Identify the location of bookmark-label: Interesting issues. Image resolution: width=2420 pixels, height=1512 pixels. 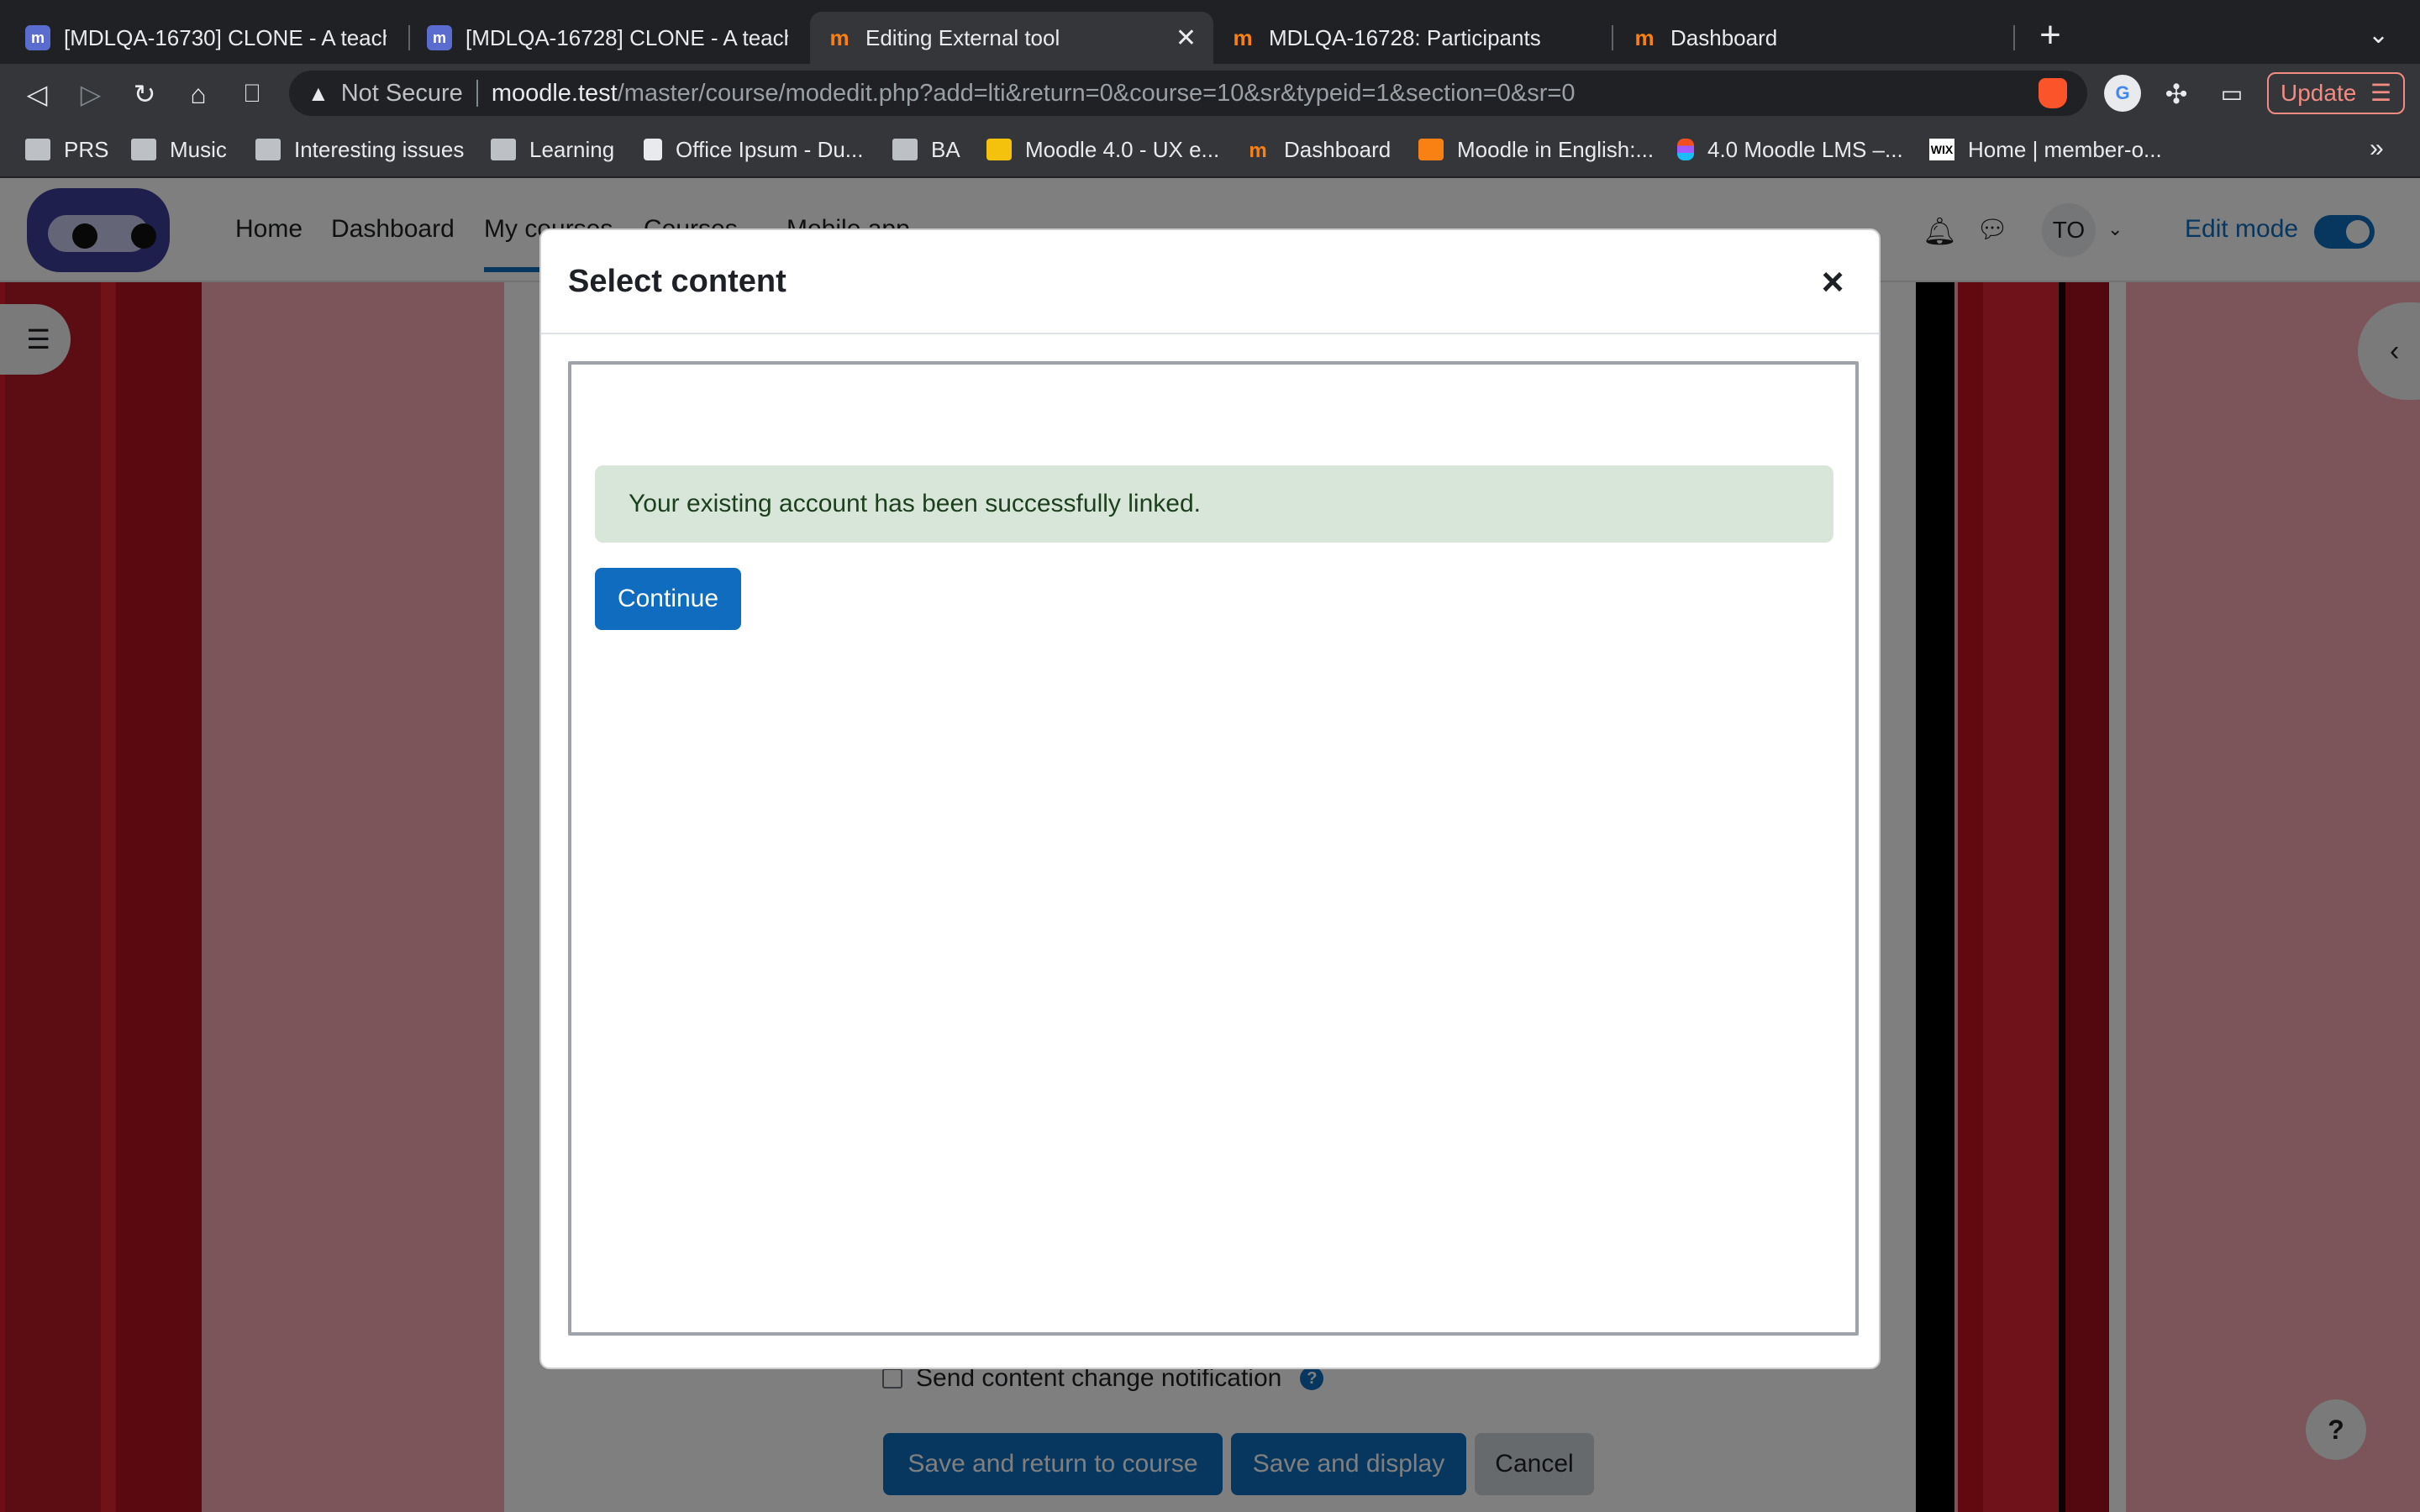
(379, 149).